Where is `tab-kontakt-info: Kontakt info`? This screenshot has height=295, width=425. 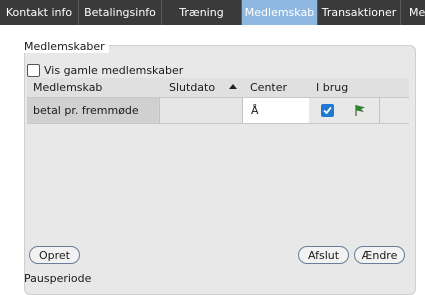 tab-kontakt-info: Kontakt info is located at coordinates (39, 12).